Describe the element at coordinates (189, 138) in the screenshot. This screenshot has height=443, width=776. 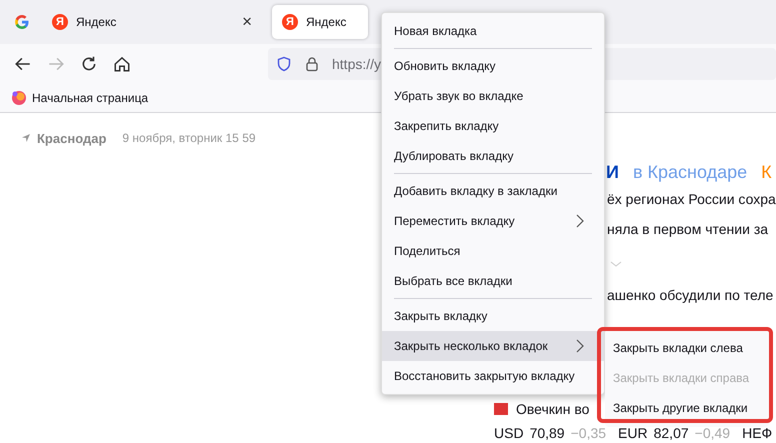
I see `date-text: 9 ноября, вторник 15 59` at that location.